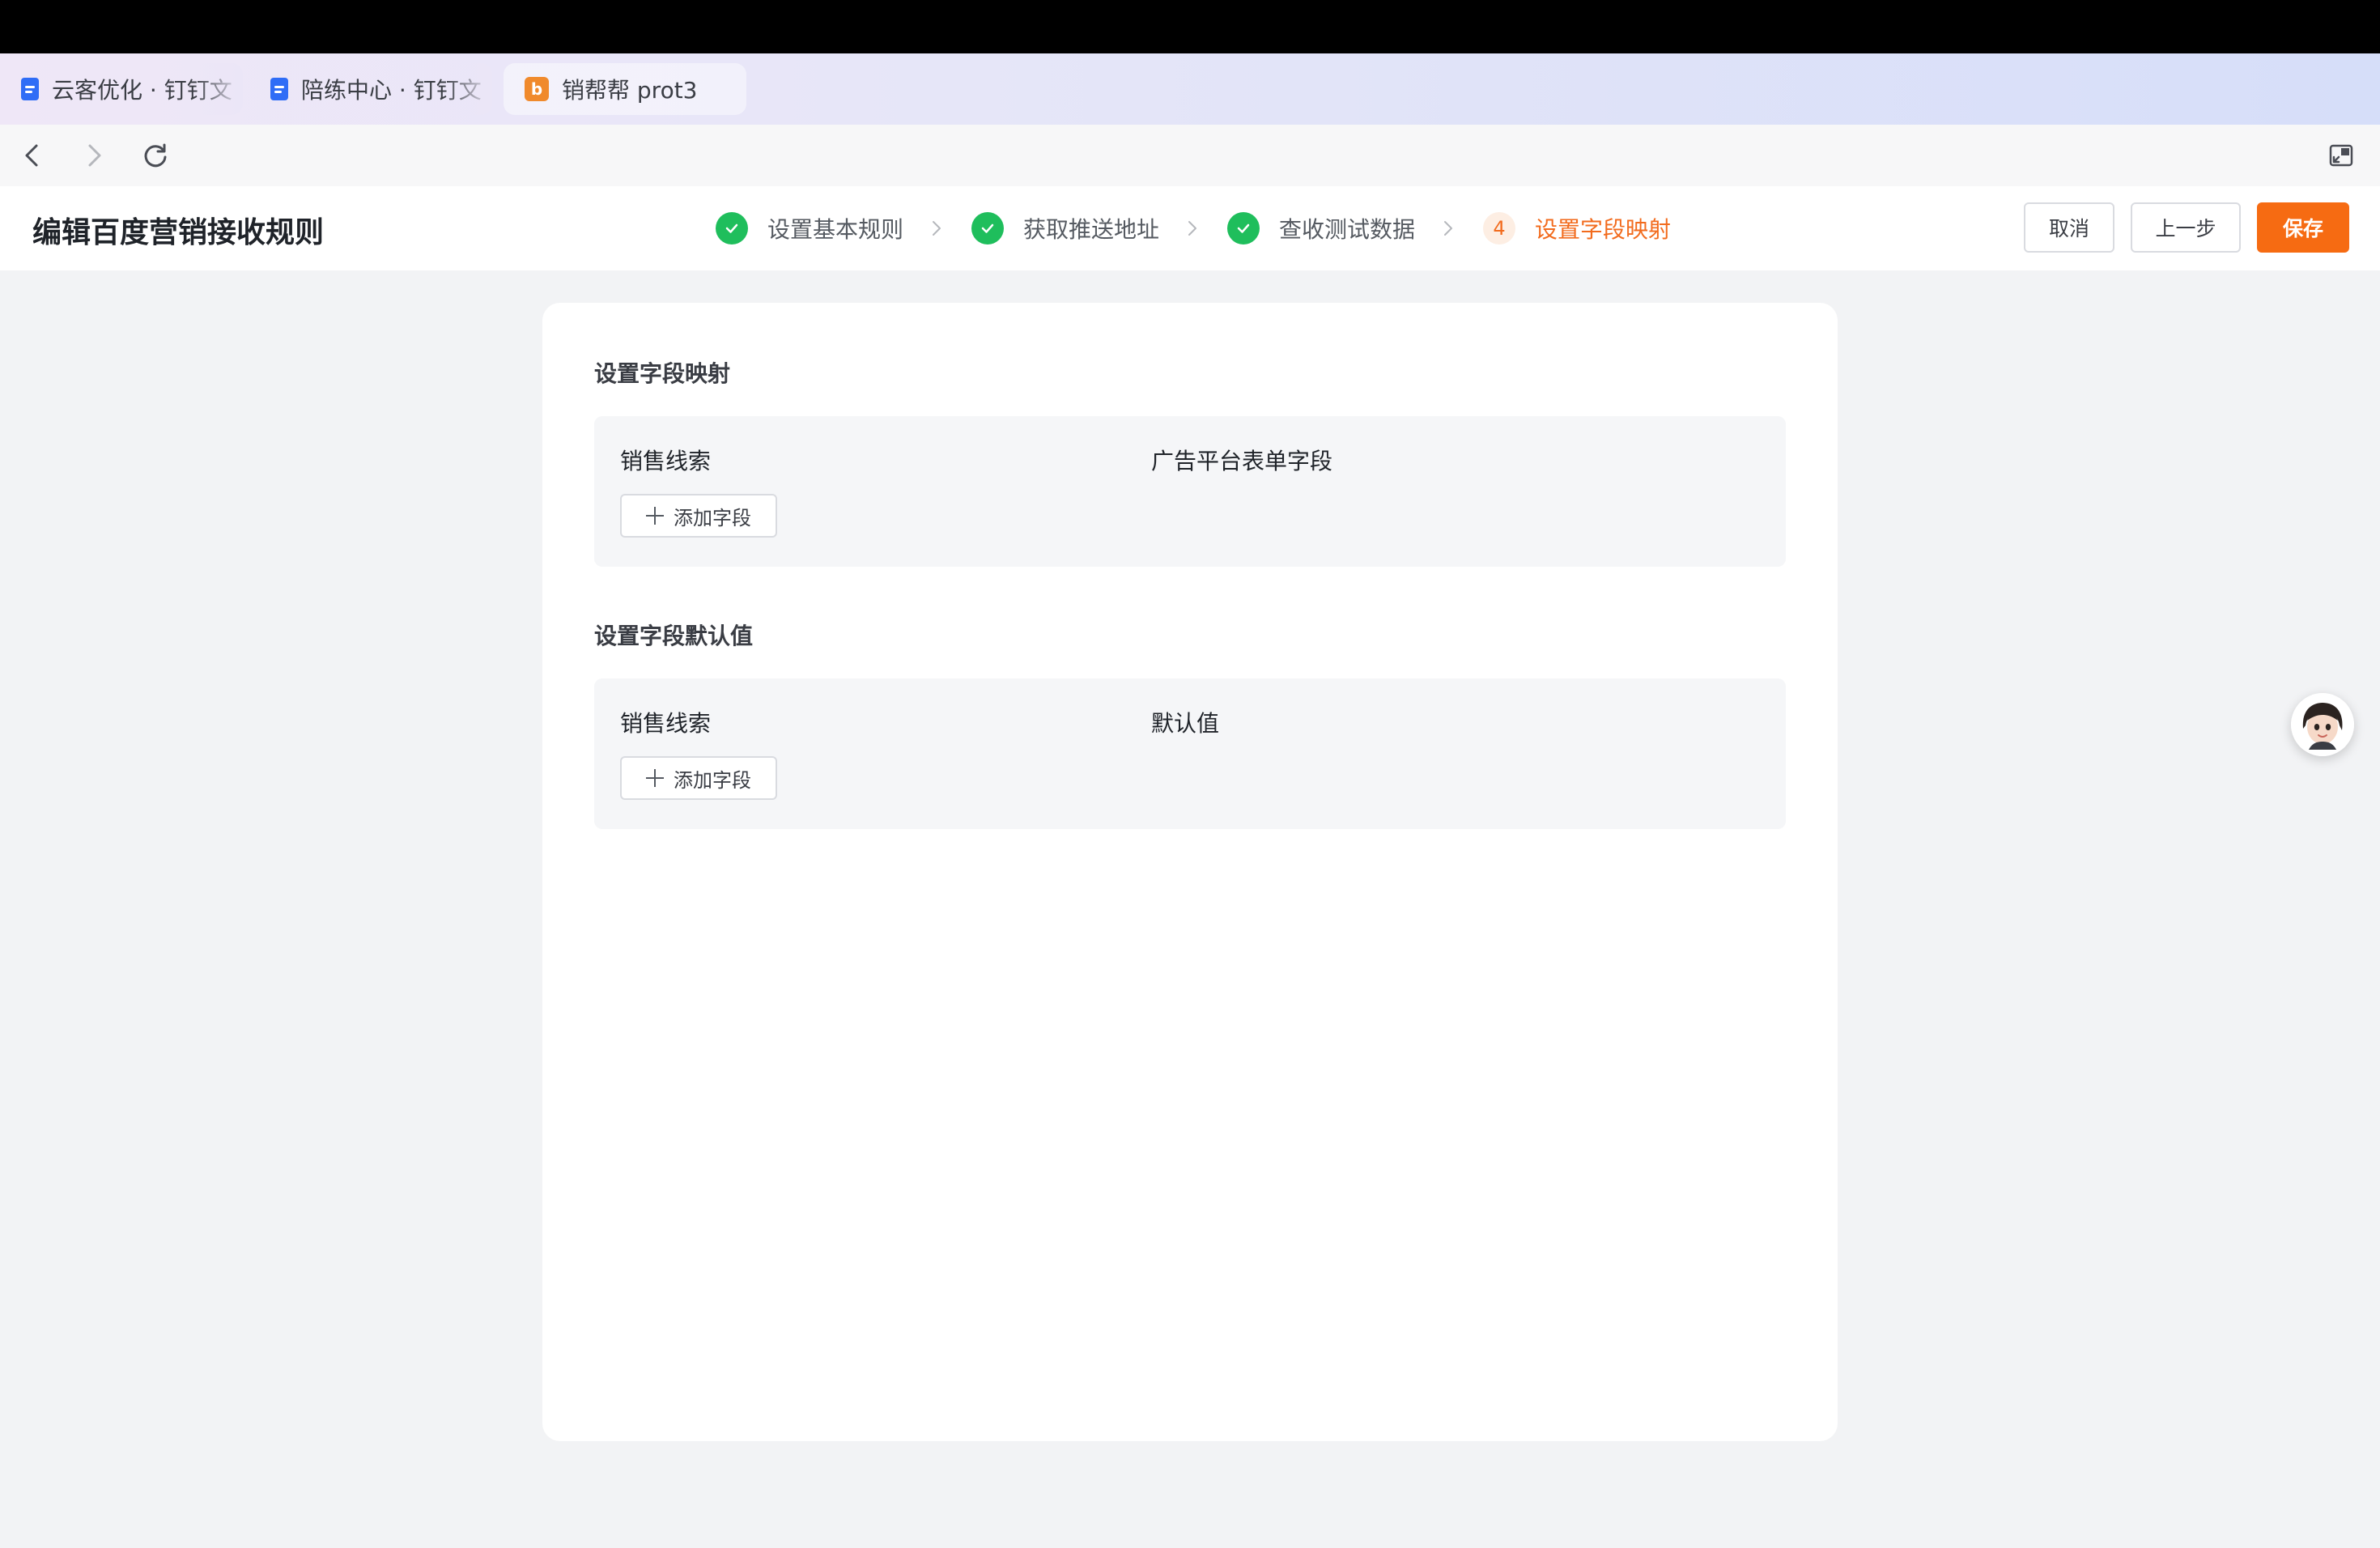 This screenshot has width=2380, height=1548. Describe the element at coordinates (1190, 491) in the screenshot. I see `mapping-panel: 销售线索 广告平台表单字段 添加字段` at that location.